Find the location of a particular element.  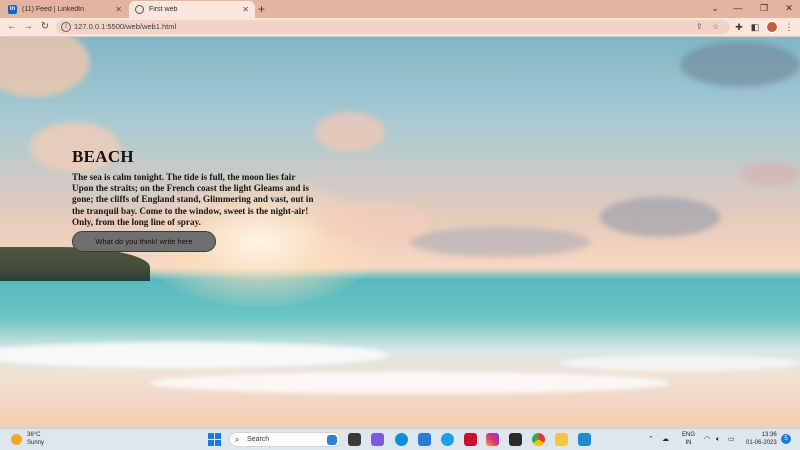

menu-icon: ⋮ is located at coordinates (789, 27).